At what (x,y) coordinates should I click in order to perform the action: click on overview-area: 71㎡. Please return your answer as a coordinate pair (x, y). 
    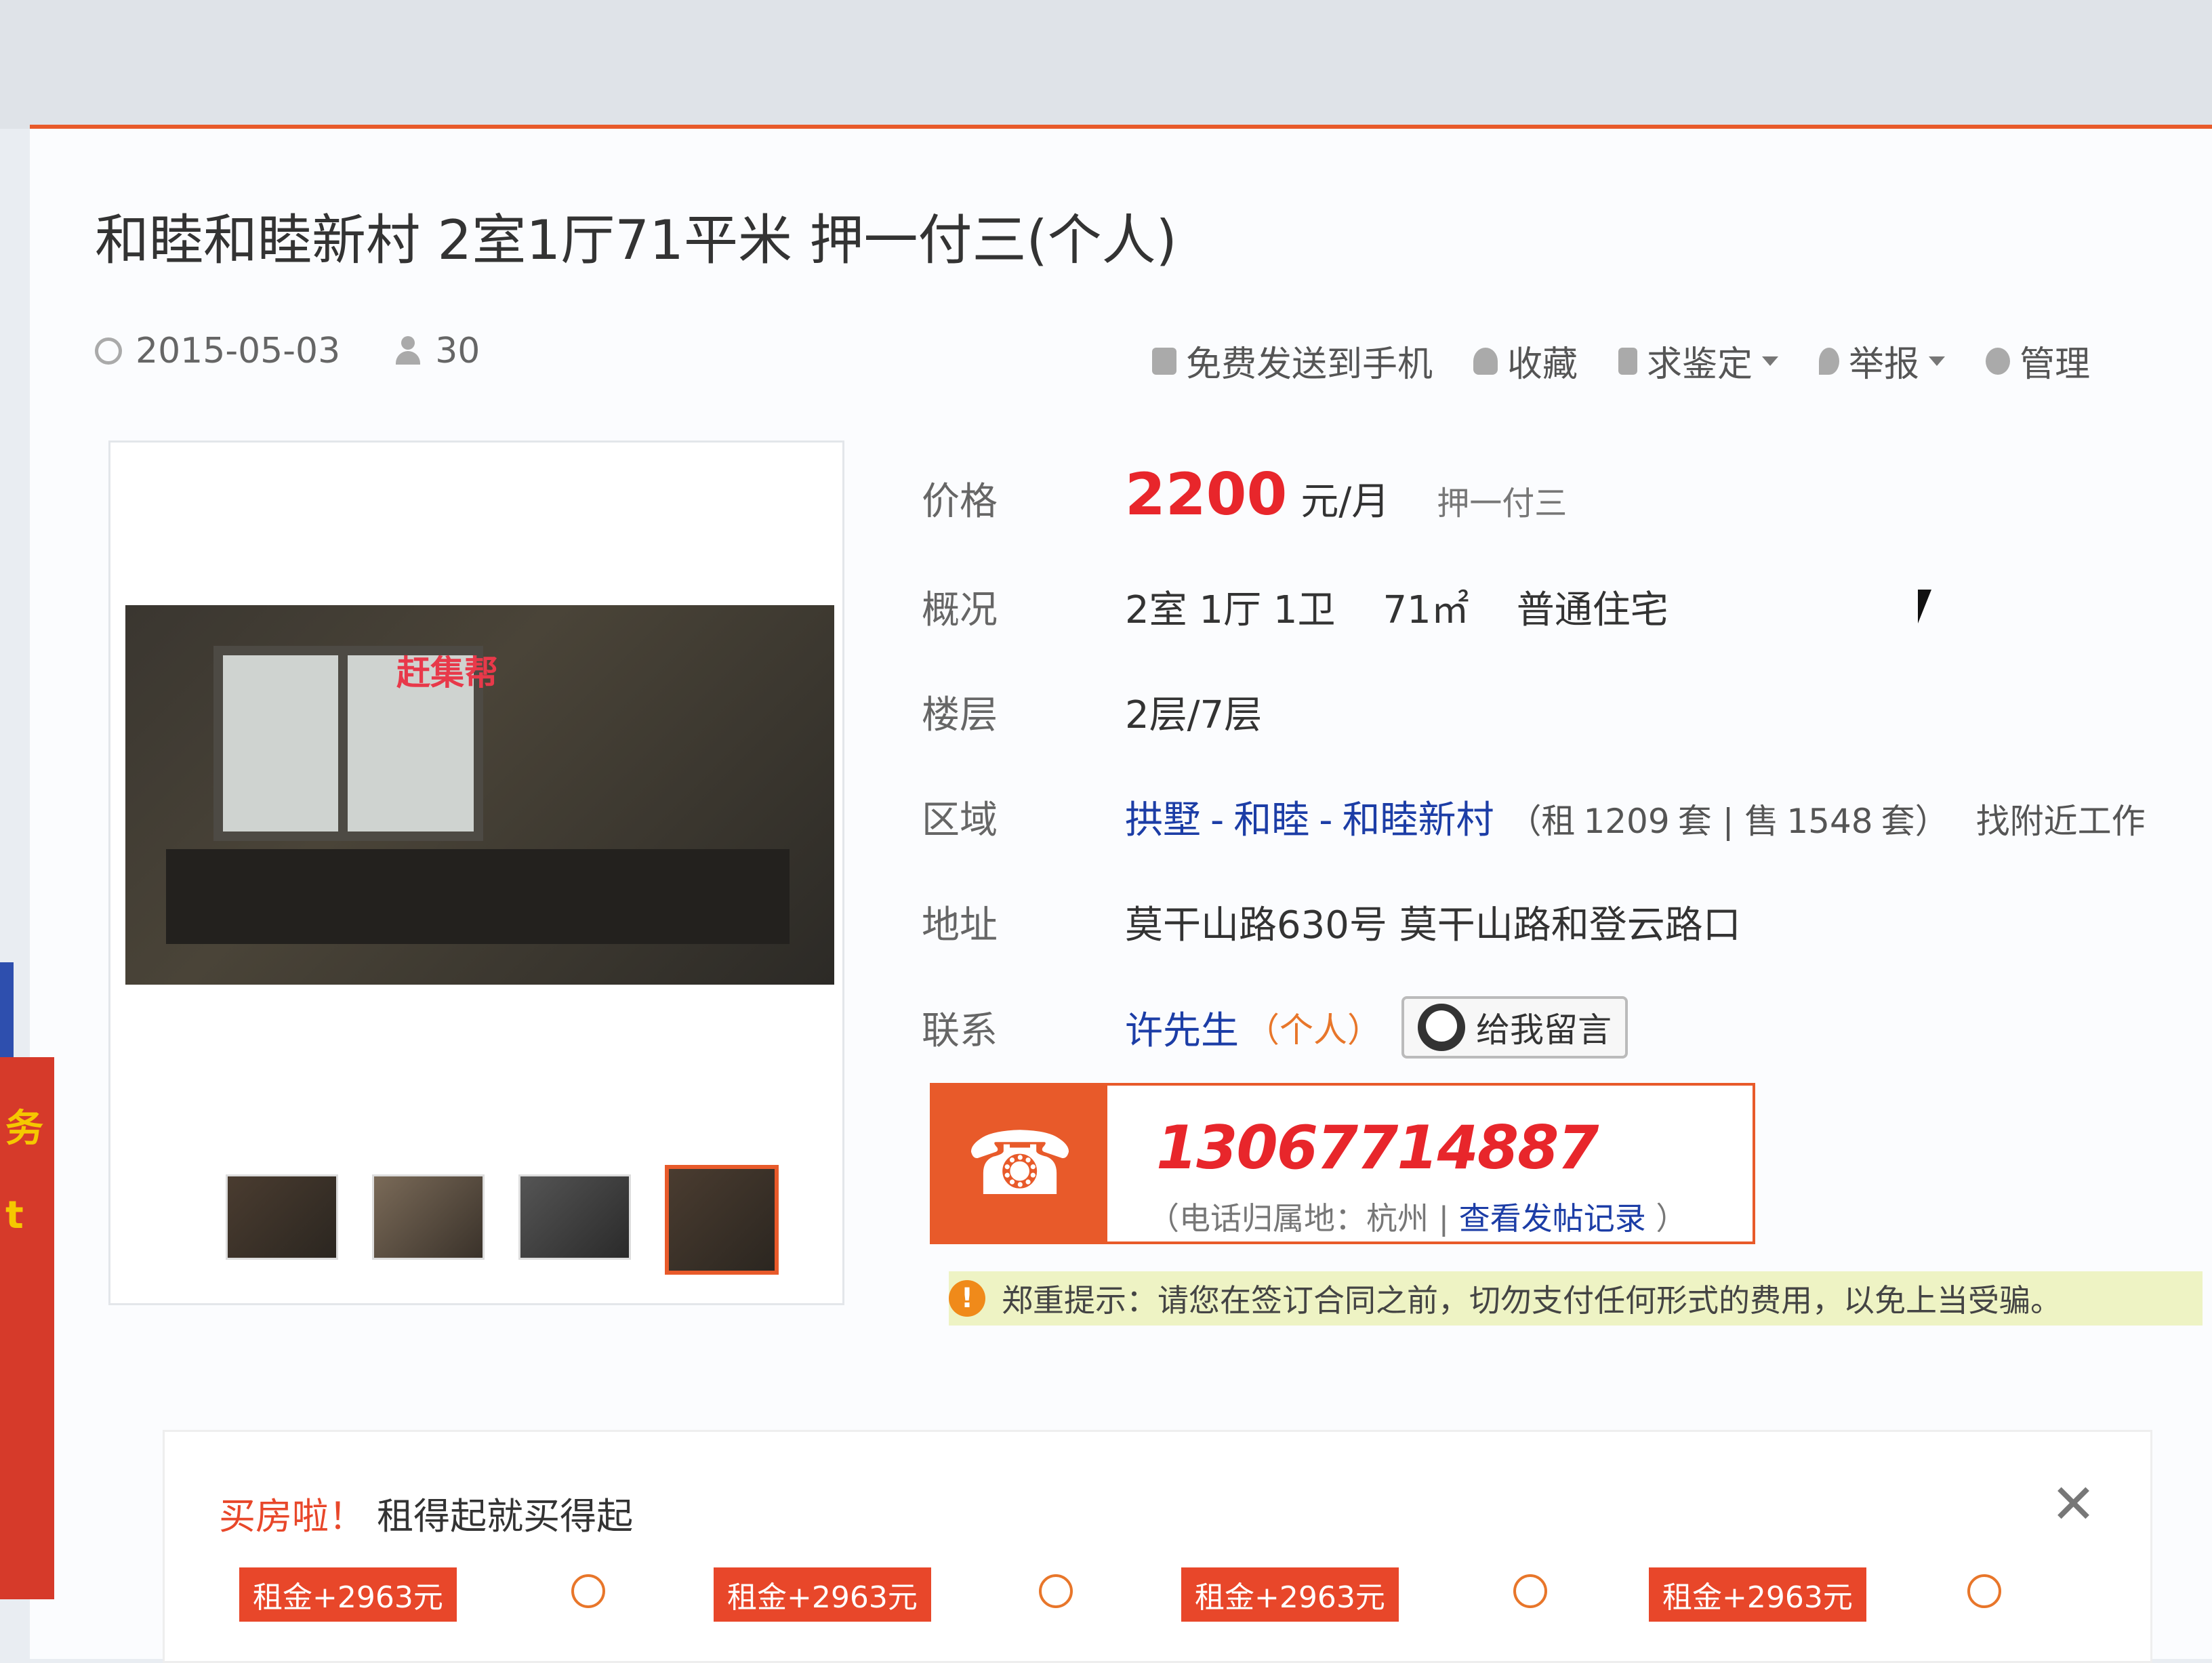
    Looking at the image, I should click on (1426, 610).